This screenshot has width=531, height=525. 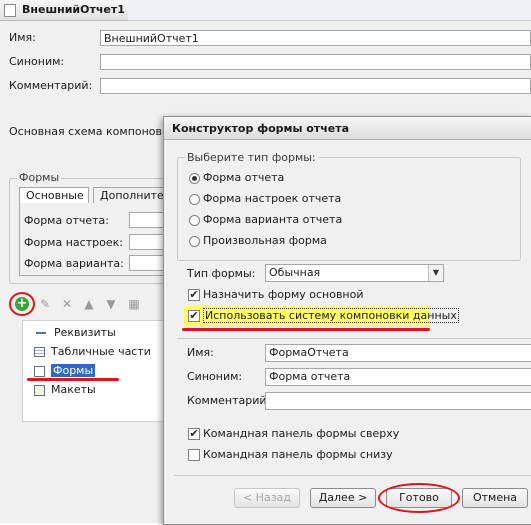 I want to click on tree-item-tabular-sections: Табличные части, so click(x=92, y=351).